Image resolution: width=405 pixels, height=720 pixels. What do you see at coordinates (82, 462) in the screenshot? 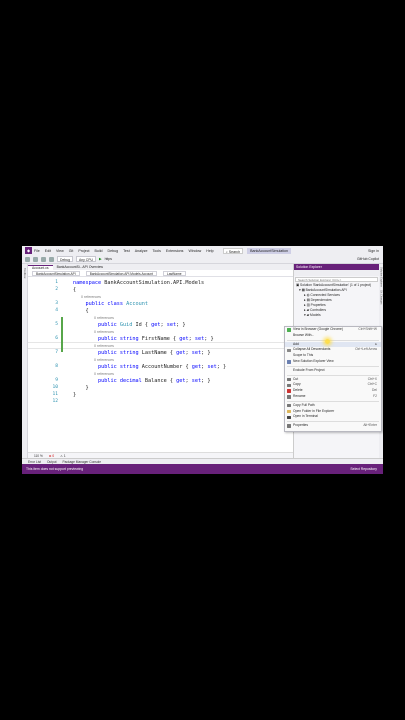
I see `panel-tab-package-manager-console: Package Manager Console` at bounding box center [82, 462].